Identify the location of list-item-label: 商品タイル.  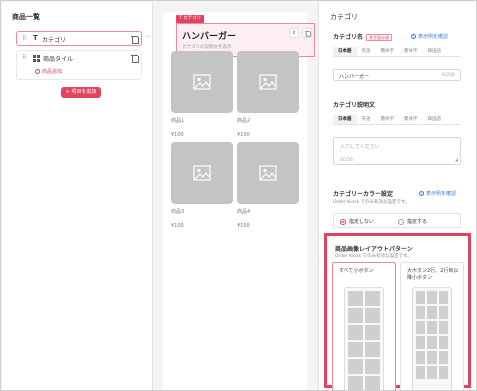
(58, 59).